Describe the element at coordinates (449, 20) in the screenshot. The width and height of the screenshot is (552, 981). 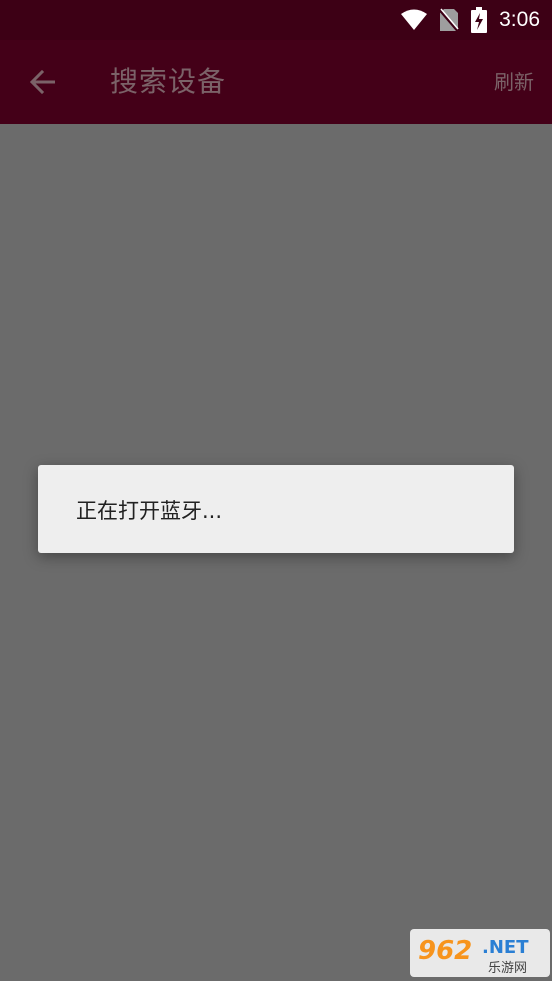
I see `no-sim-icon` at that location.